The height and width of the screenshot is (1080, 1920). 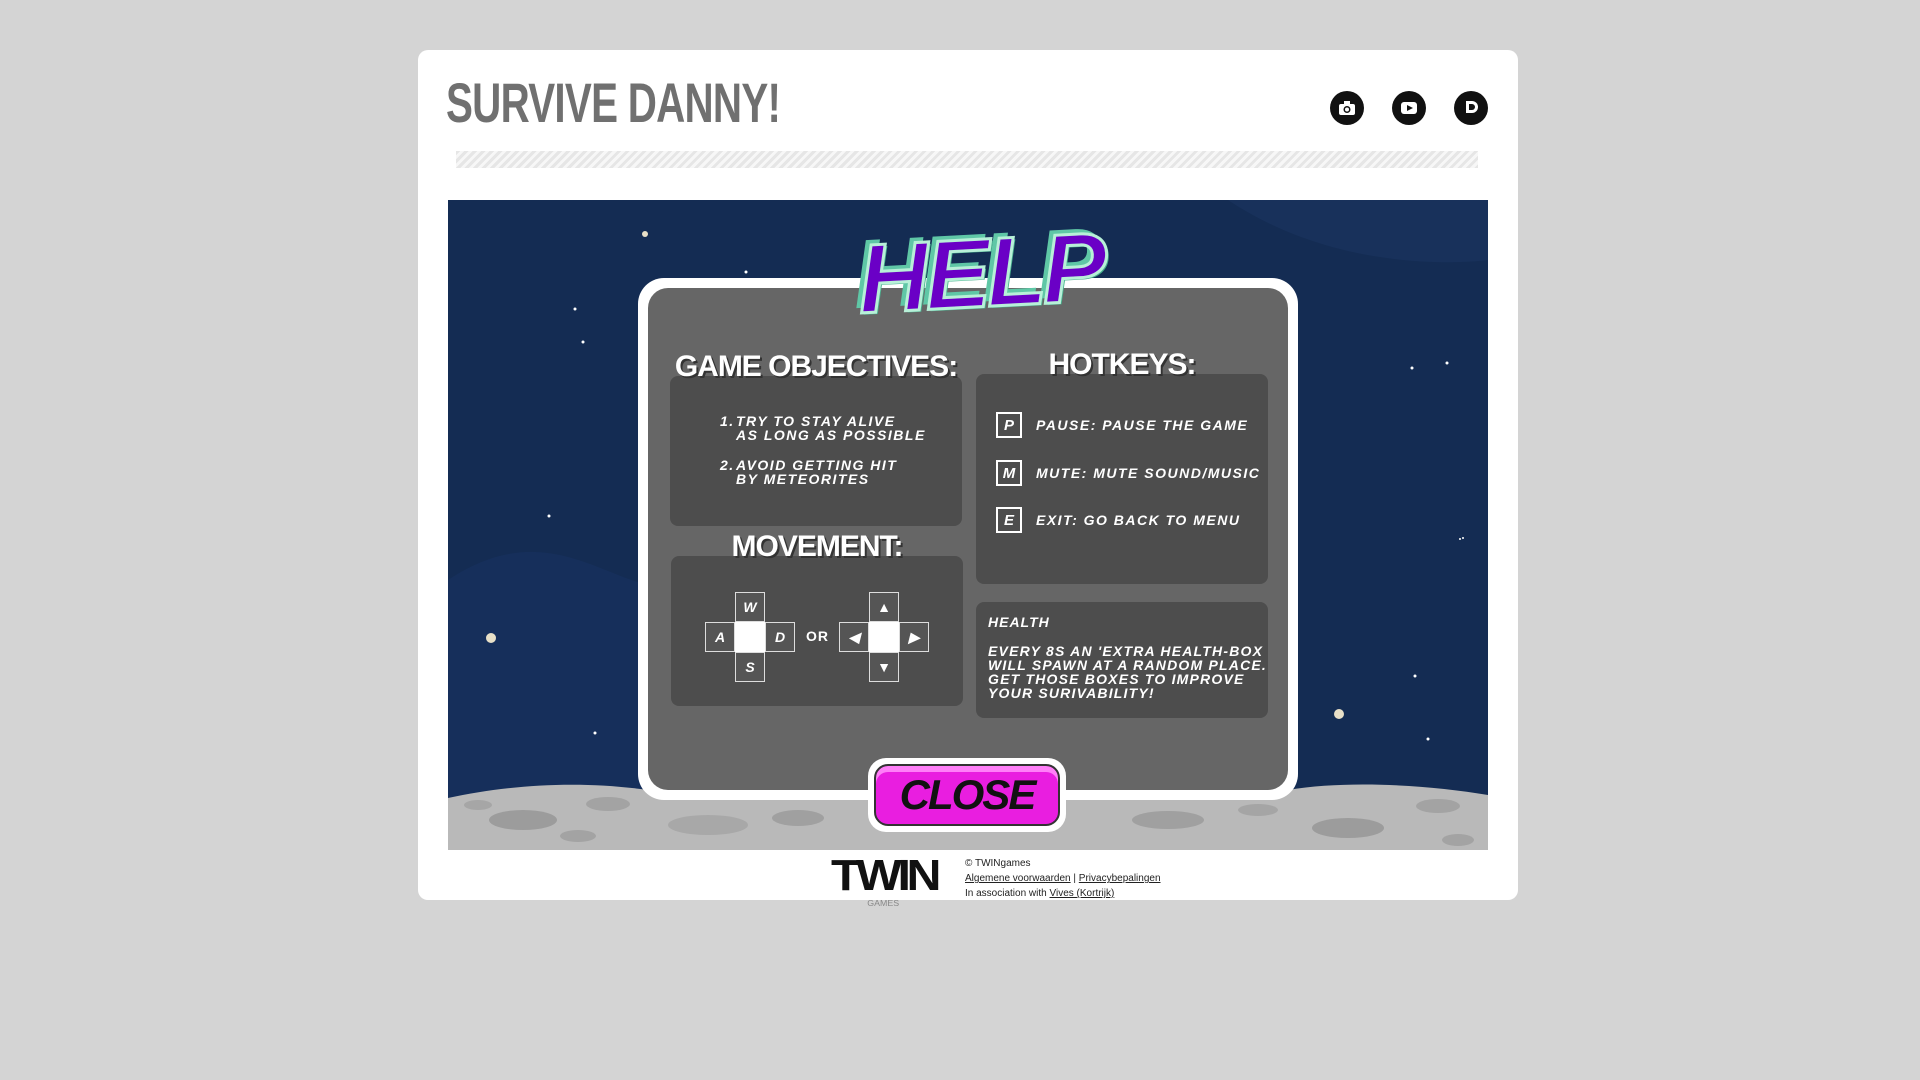 What do you see at coordinates (1347, 108) in the screenshot?
I see `camera-icon` at bounding box center [1347, 108].